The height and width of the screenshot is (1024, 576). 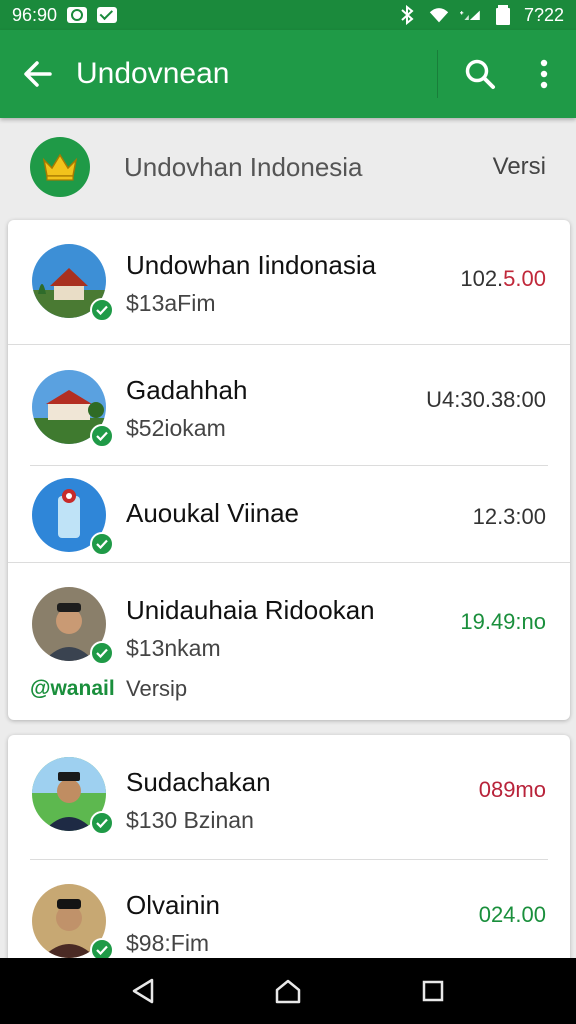 What do you see at coordinates (77, 15) in the screenshot?
I see `app-notification-icon` at bounding box center [77, 15].